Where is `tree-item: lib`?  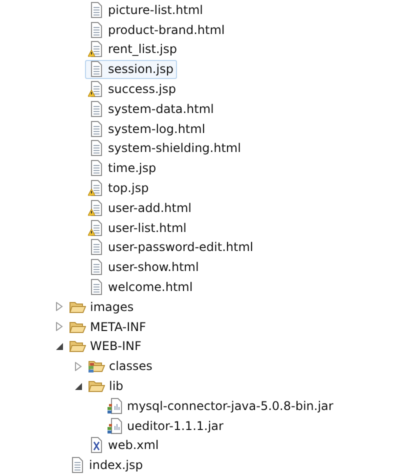 tree-item: lib is located at coordinates (106, 386).